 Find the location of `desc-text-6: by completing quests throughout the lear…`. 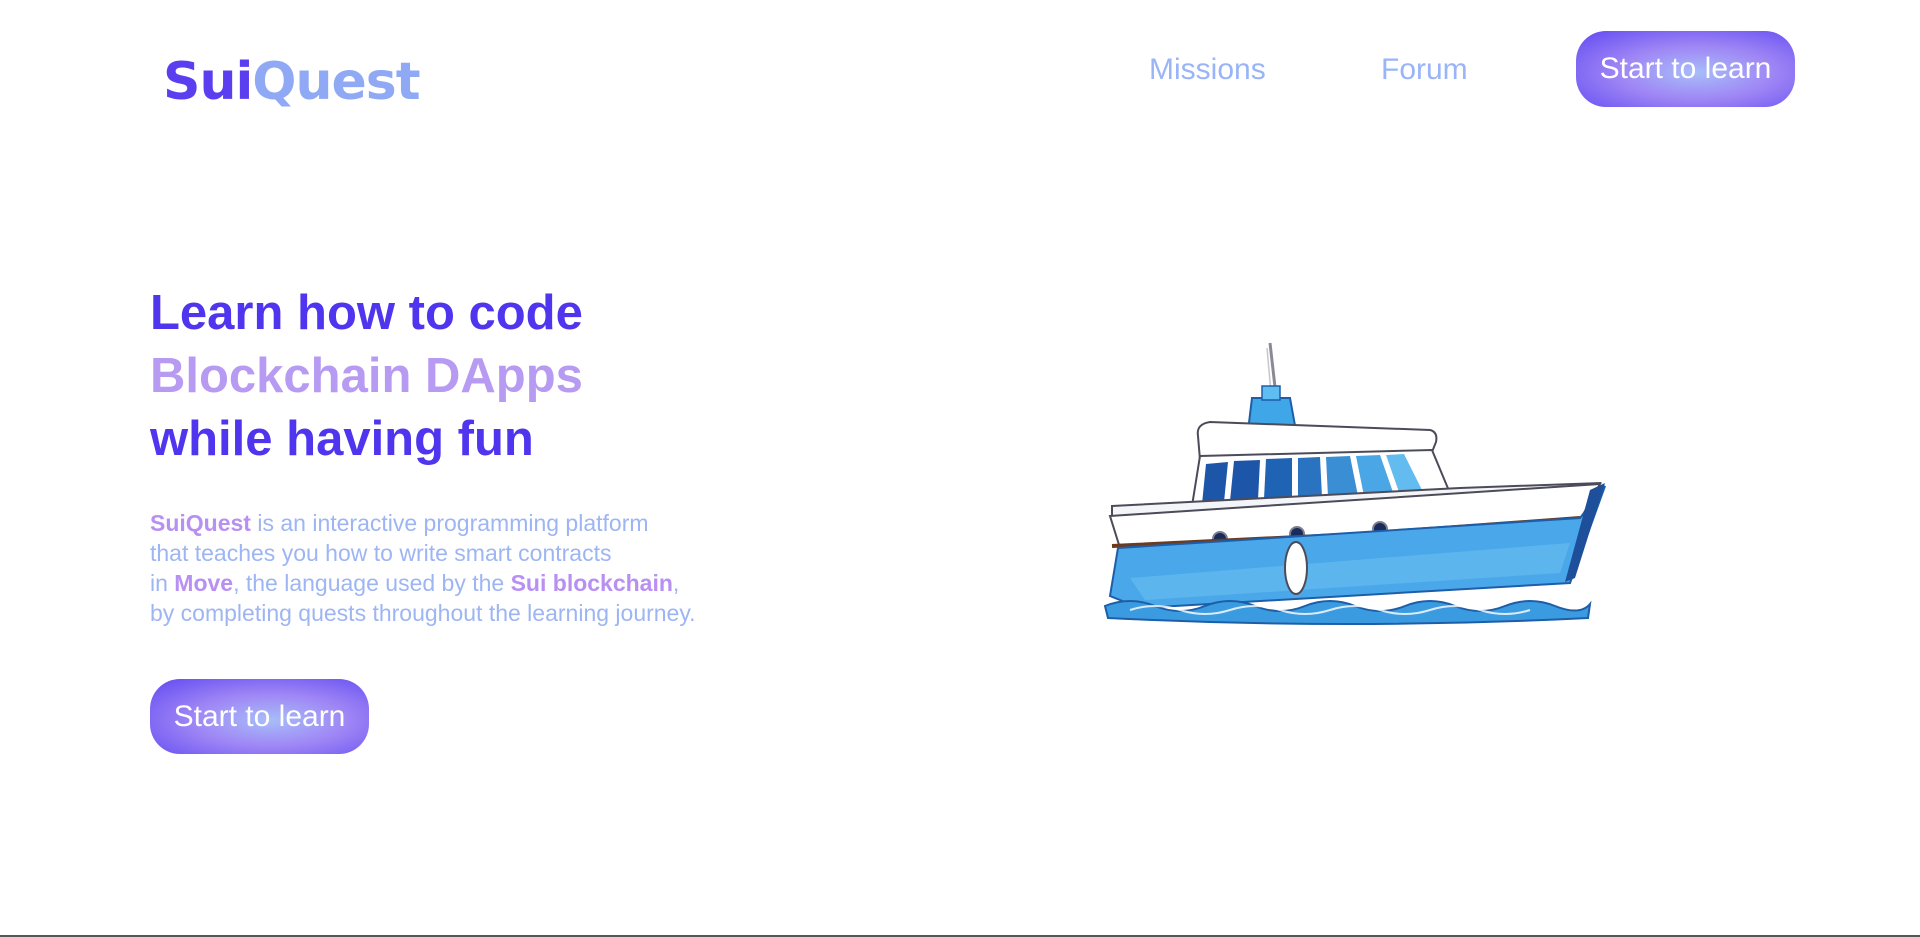

desc-text-6: by completing quests throughout the lear… is located at coordinates (423, 613).